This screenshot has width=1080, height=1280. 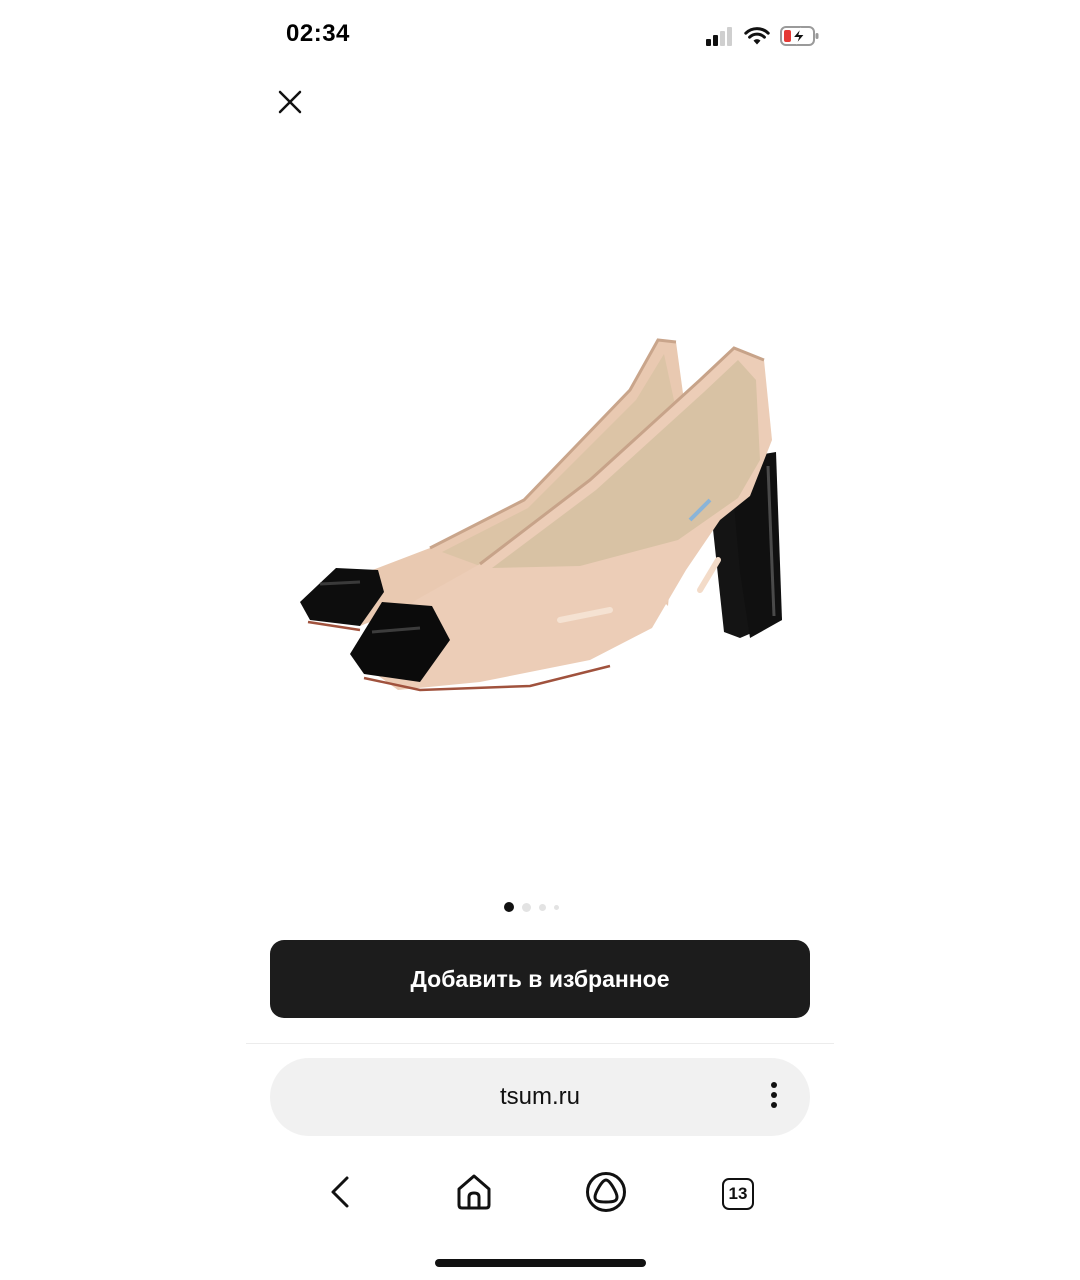 What do you see at coordinates (800, 38) in the screenshot?
I see `battery-charging-icon` at bounding box center [800, 38].